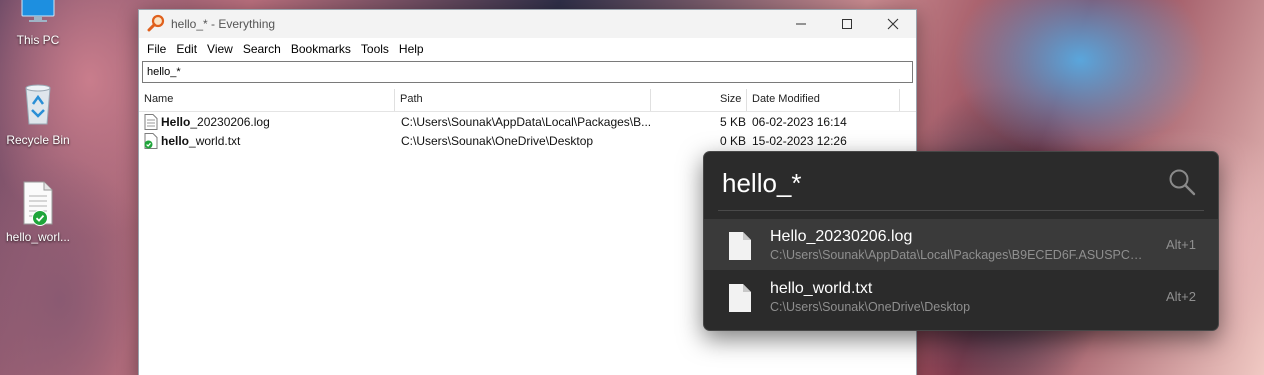 The width and height of the screenshot is (1264, 375). What do you see at coordinates (1182, 184) in the screenshot?
I see `search-icon` at bounding box center [1182, 184].